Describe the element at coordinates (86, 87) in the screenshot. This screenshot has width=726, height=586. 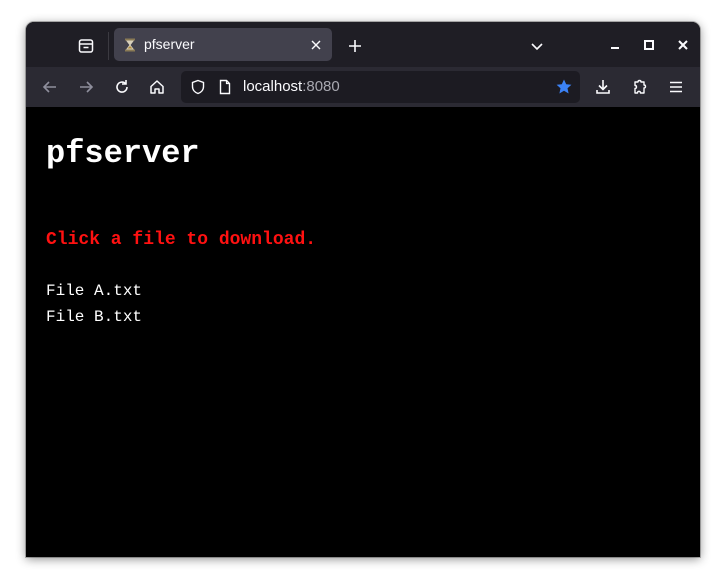
I see `forward-arrow-icon` at that location.